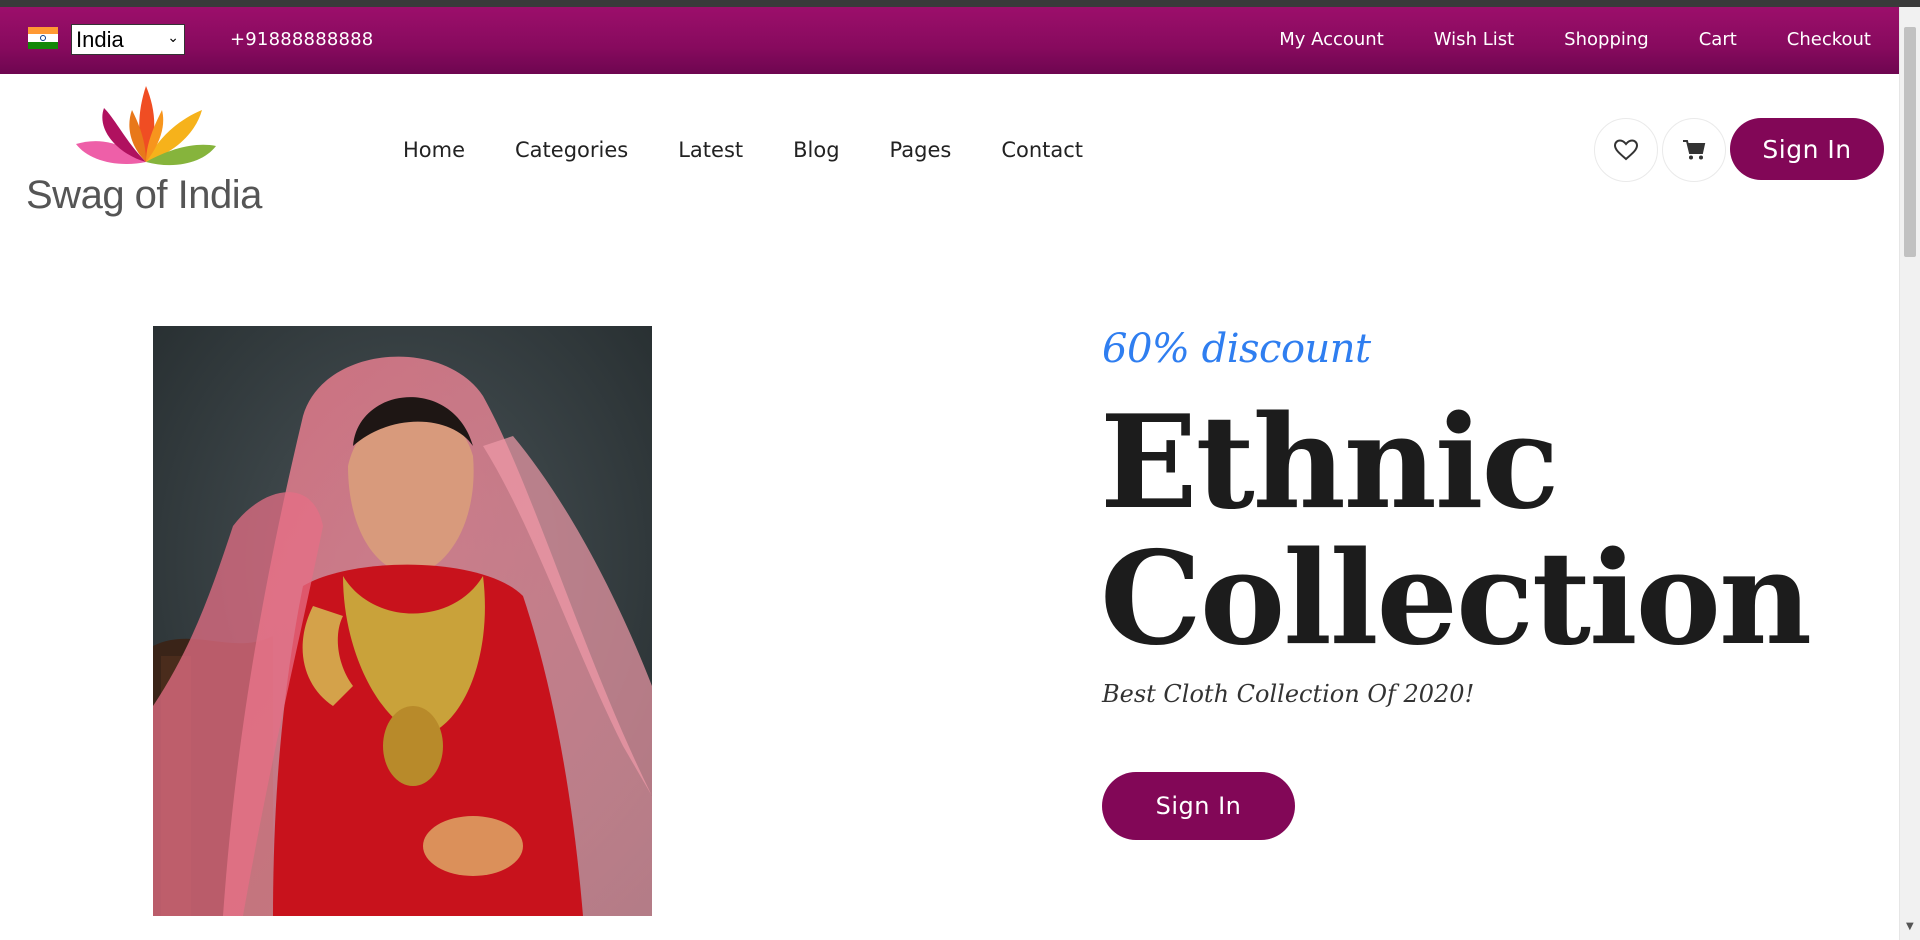 The image size is (1920, 940). Describe the element at coordinates (571, 150) in the screenshot. I see `nav-categories: Categories` at that location.